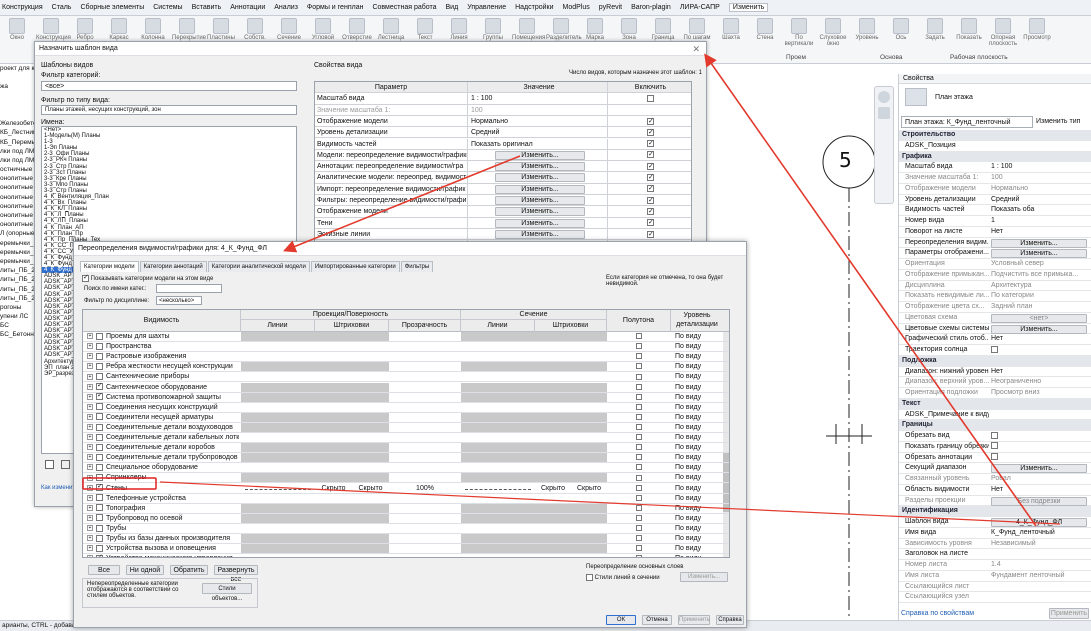 The image size is (1091, 631). Describe the element at coordinates (1039, 576) in the screenshot. I see `property-value: Фундамент ленточный` at that location.